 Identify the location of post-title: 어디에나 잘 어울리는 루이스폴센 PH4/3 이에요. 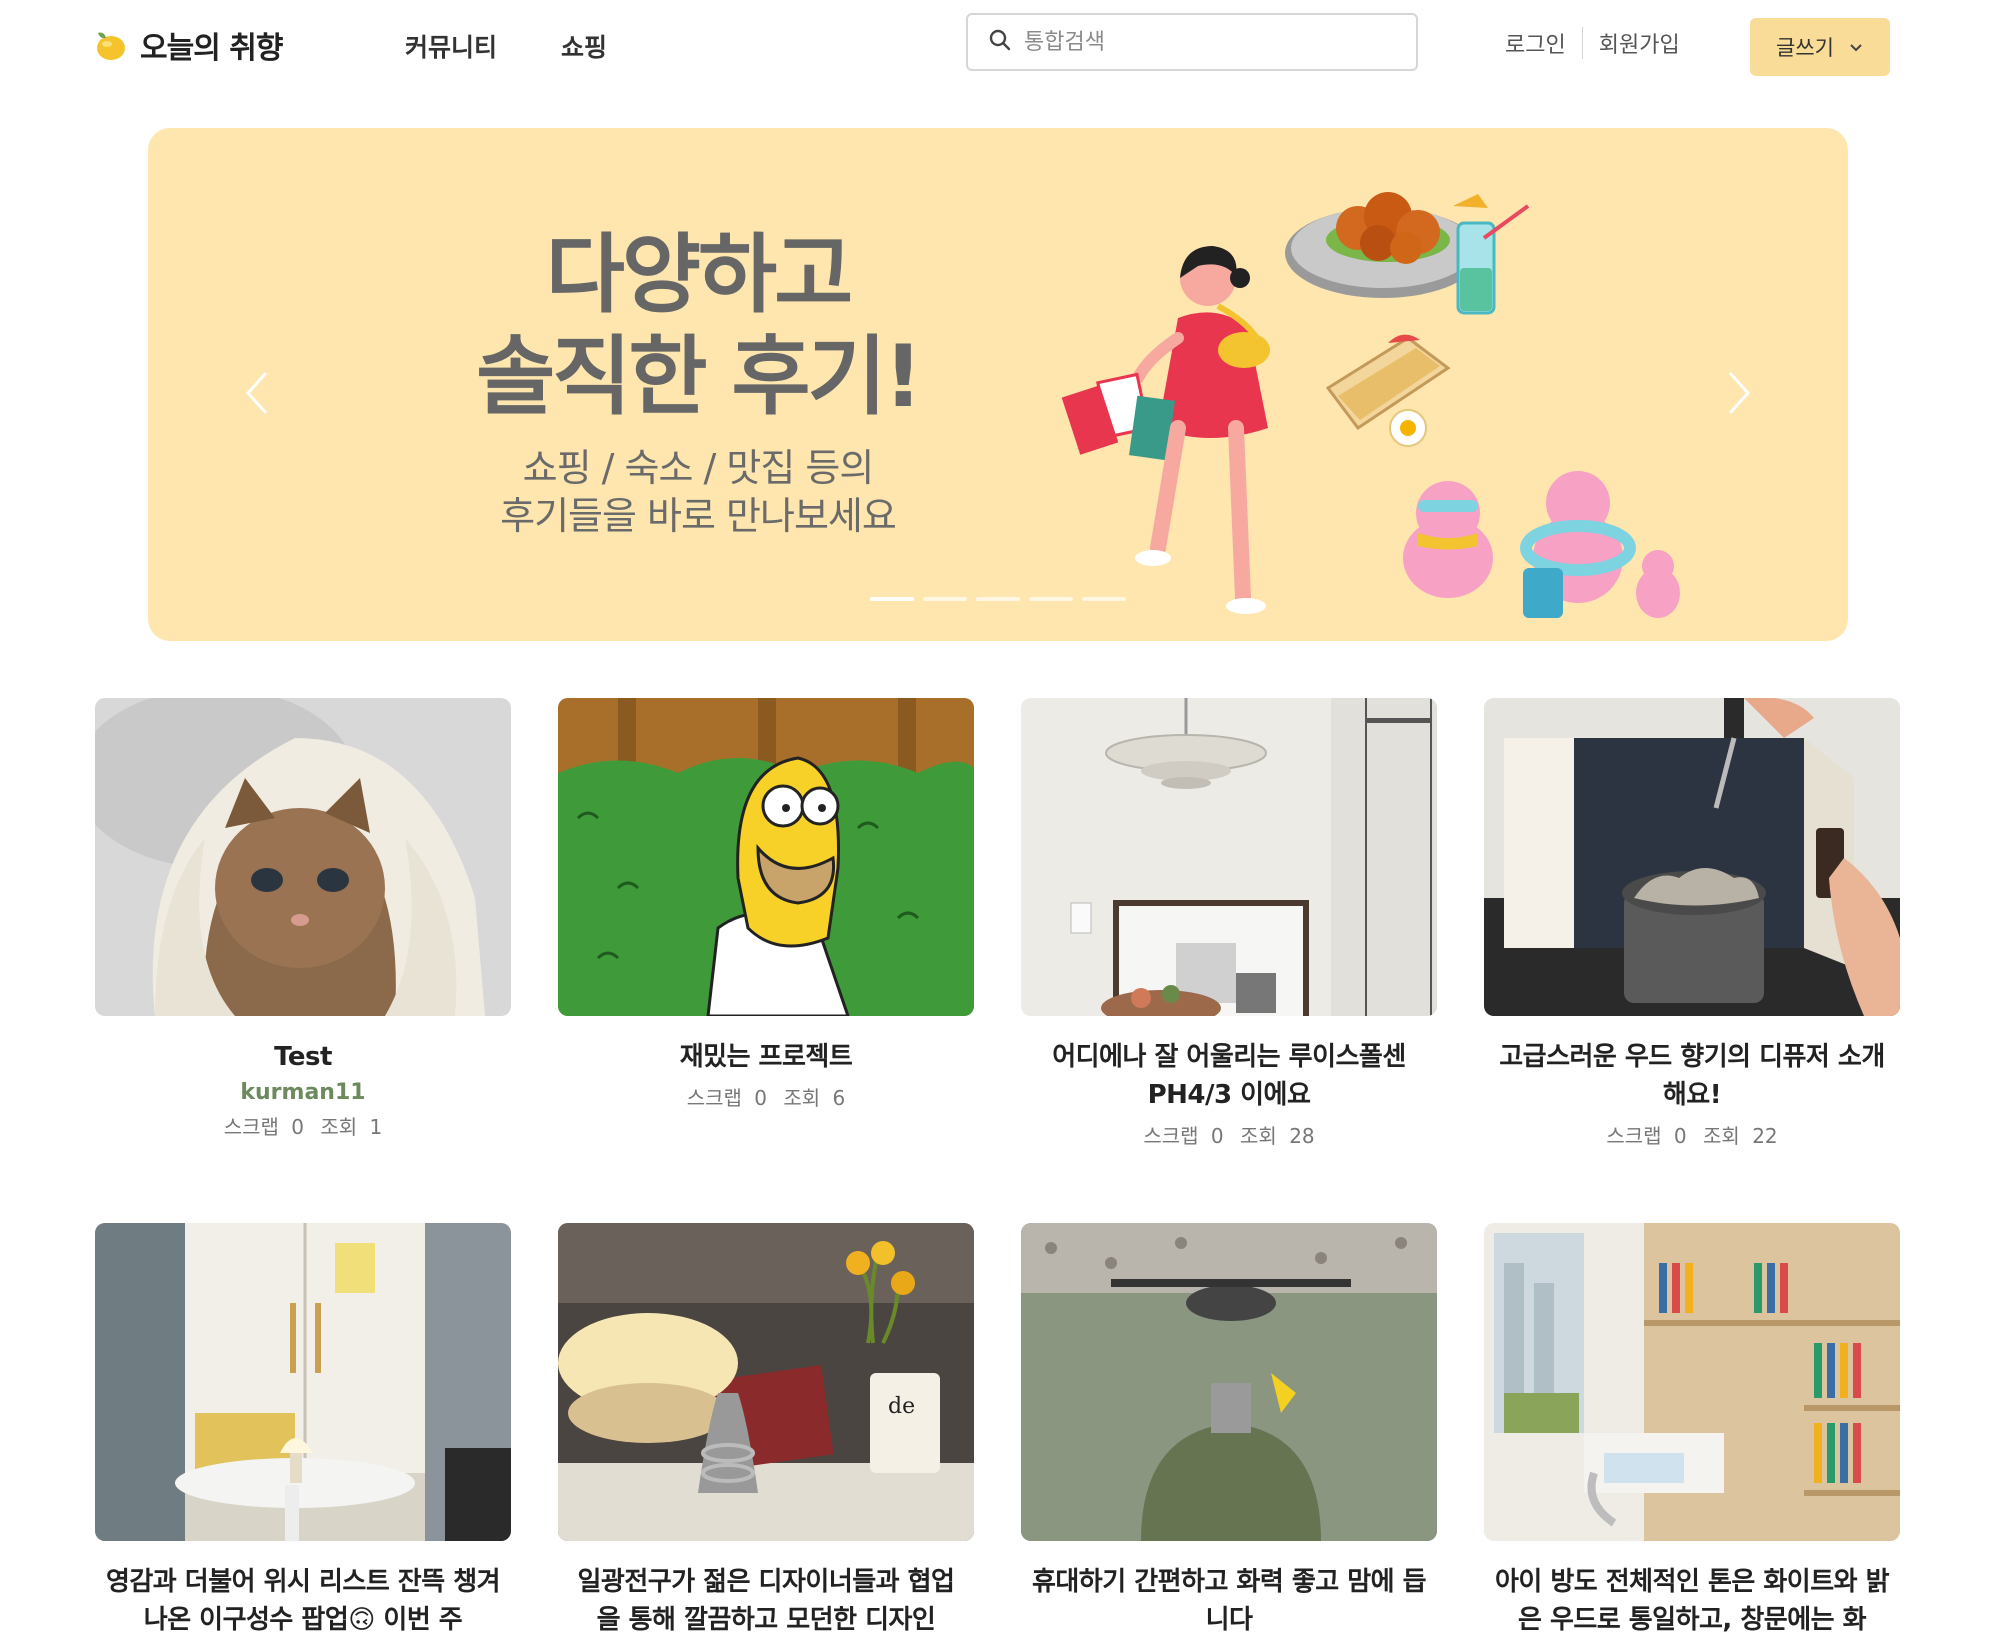
(1229, 1076).